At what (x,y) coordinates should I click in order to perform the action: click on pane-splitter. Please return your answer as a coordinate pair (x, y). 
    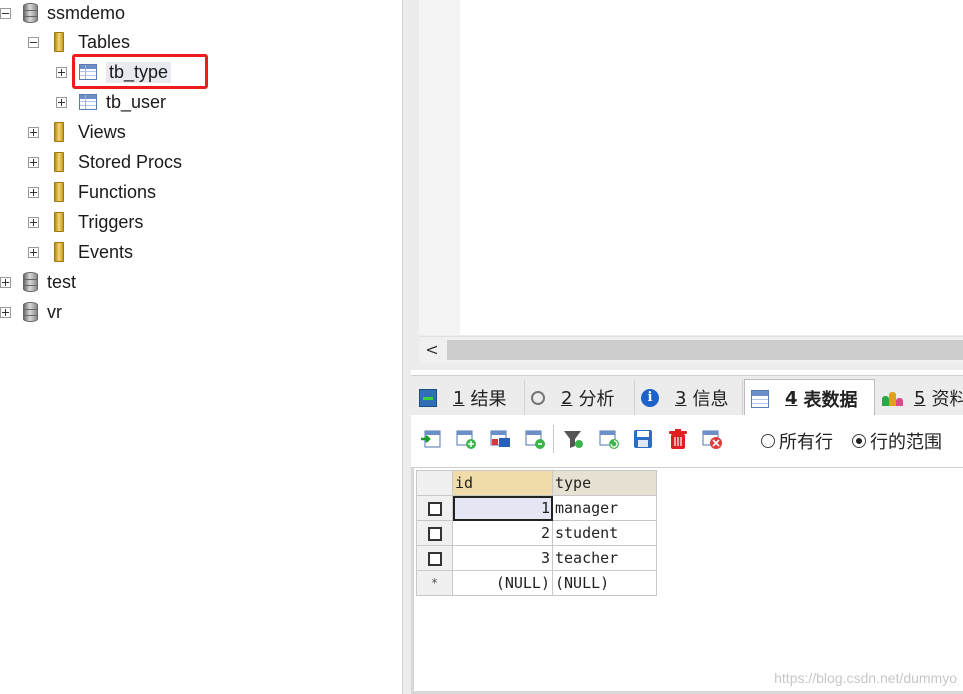
    Looking at the image, I should click on (406, 347).